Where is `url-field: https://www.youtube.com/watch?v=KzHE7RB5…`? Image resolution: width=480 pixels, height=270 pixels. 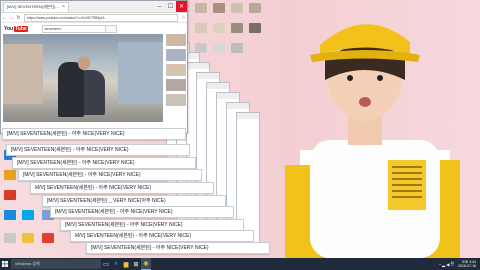 url-field: https://www.youtube.com/watch?v=KzHE7RB5… is located at coordinates (101, 17).